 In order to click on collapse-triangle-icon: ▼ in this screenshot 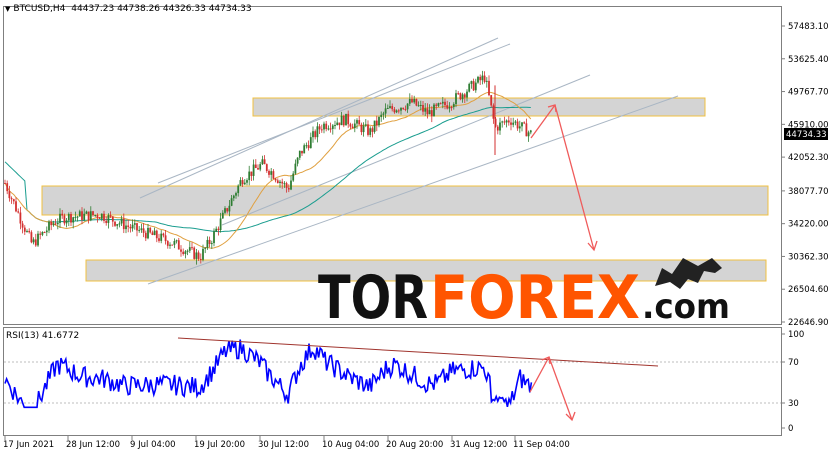, I will do `click(7, 9)`.